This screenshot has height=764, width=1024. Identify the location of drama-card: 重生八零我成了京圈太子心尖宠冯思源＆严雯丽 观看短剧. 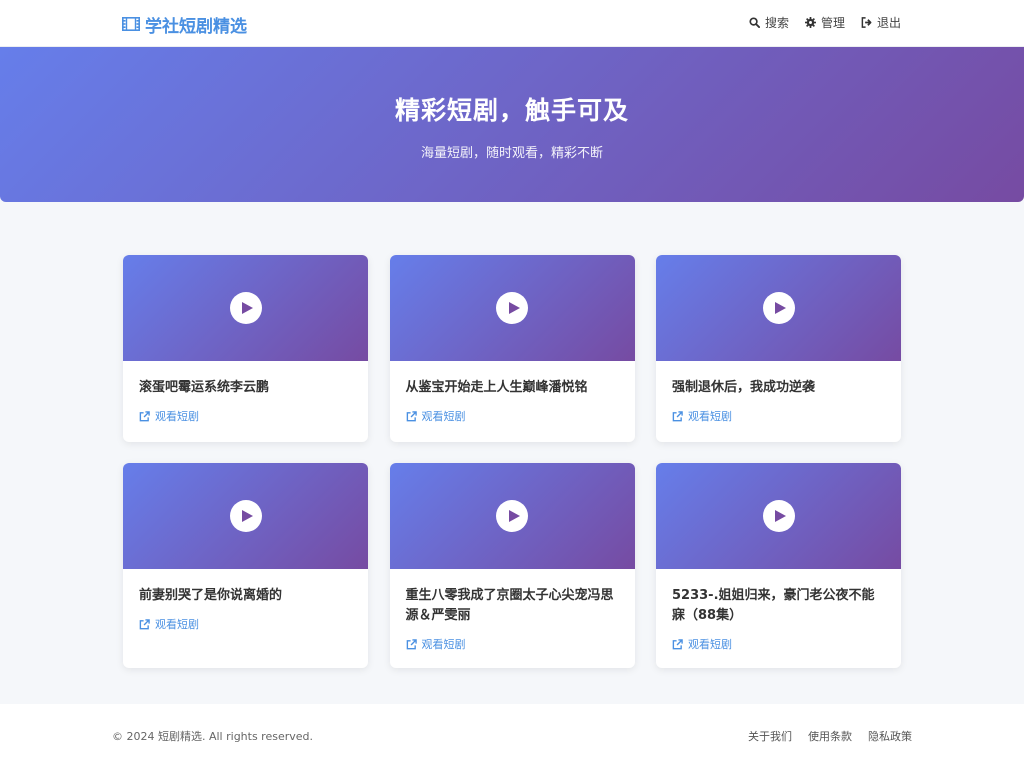
(512, 565).